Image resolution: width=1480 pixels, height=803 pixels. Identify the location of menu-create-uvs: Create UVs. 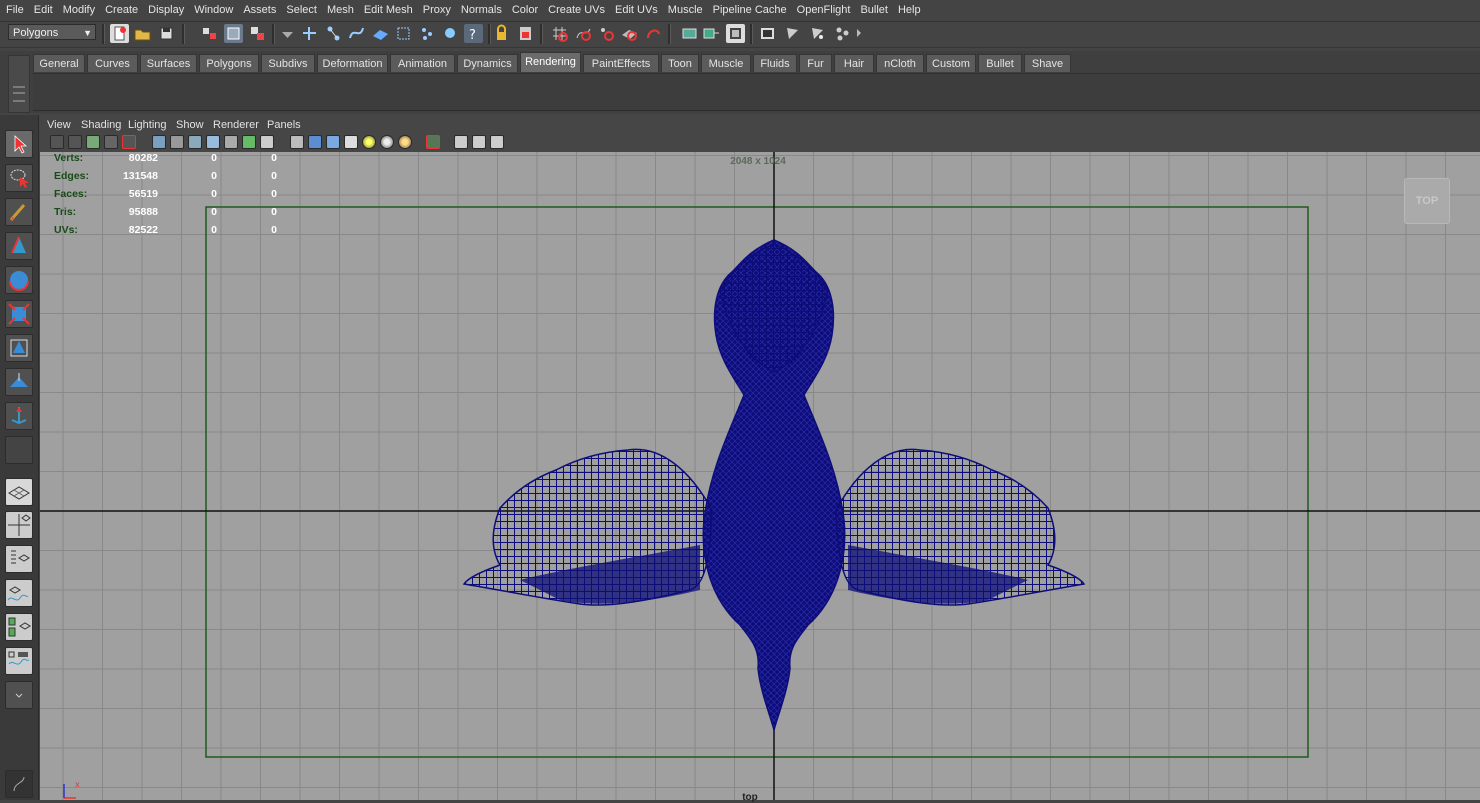
(576, 10).